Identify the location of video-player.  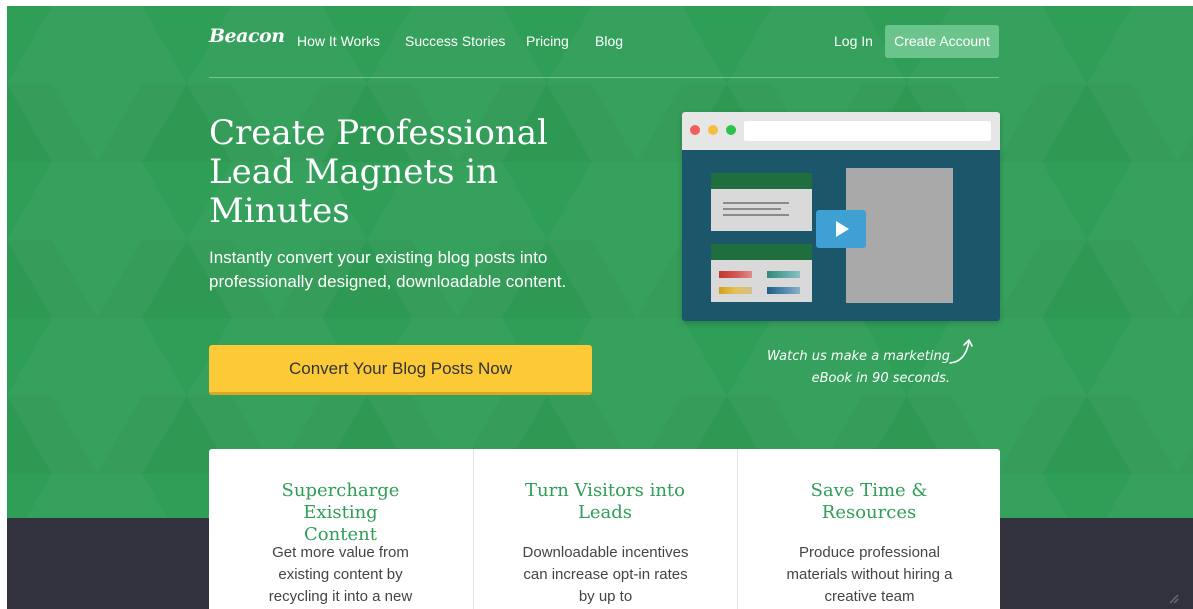
(841, 216).